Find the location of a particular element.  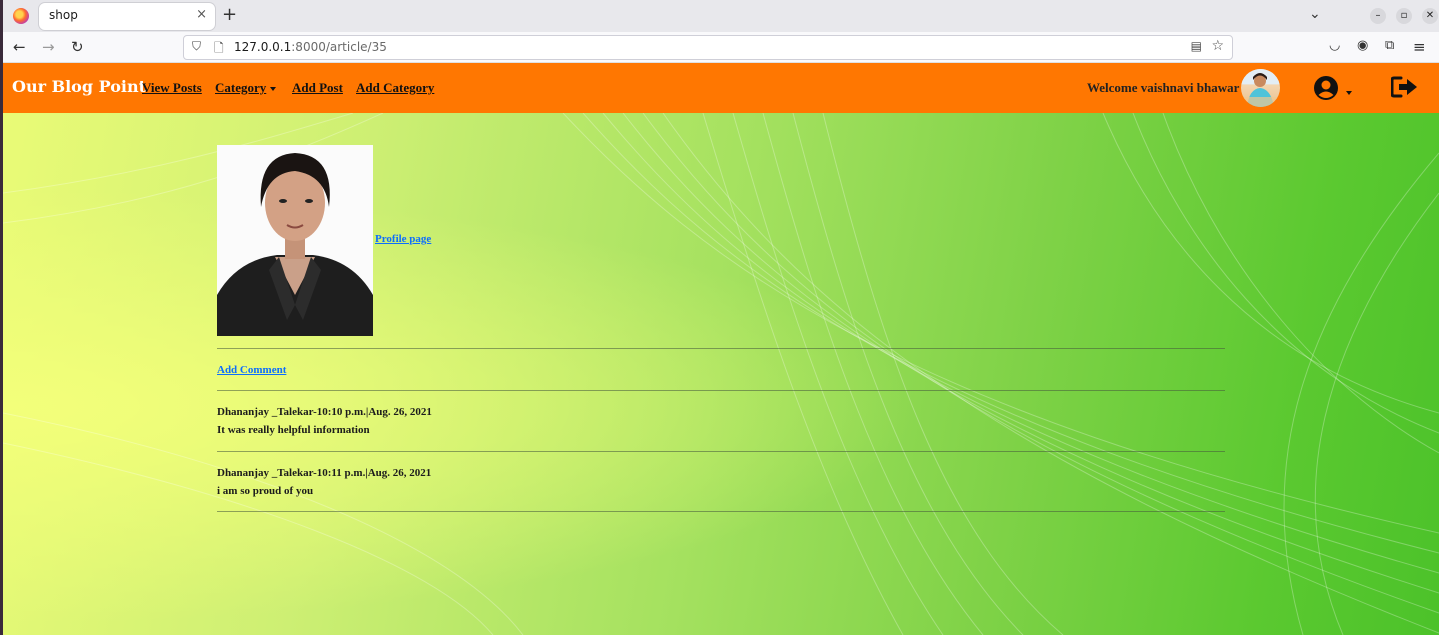

nav-add-post: Add Post is located at coordinates (317, 88).